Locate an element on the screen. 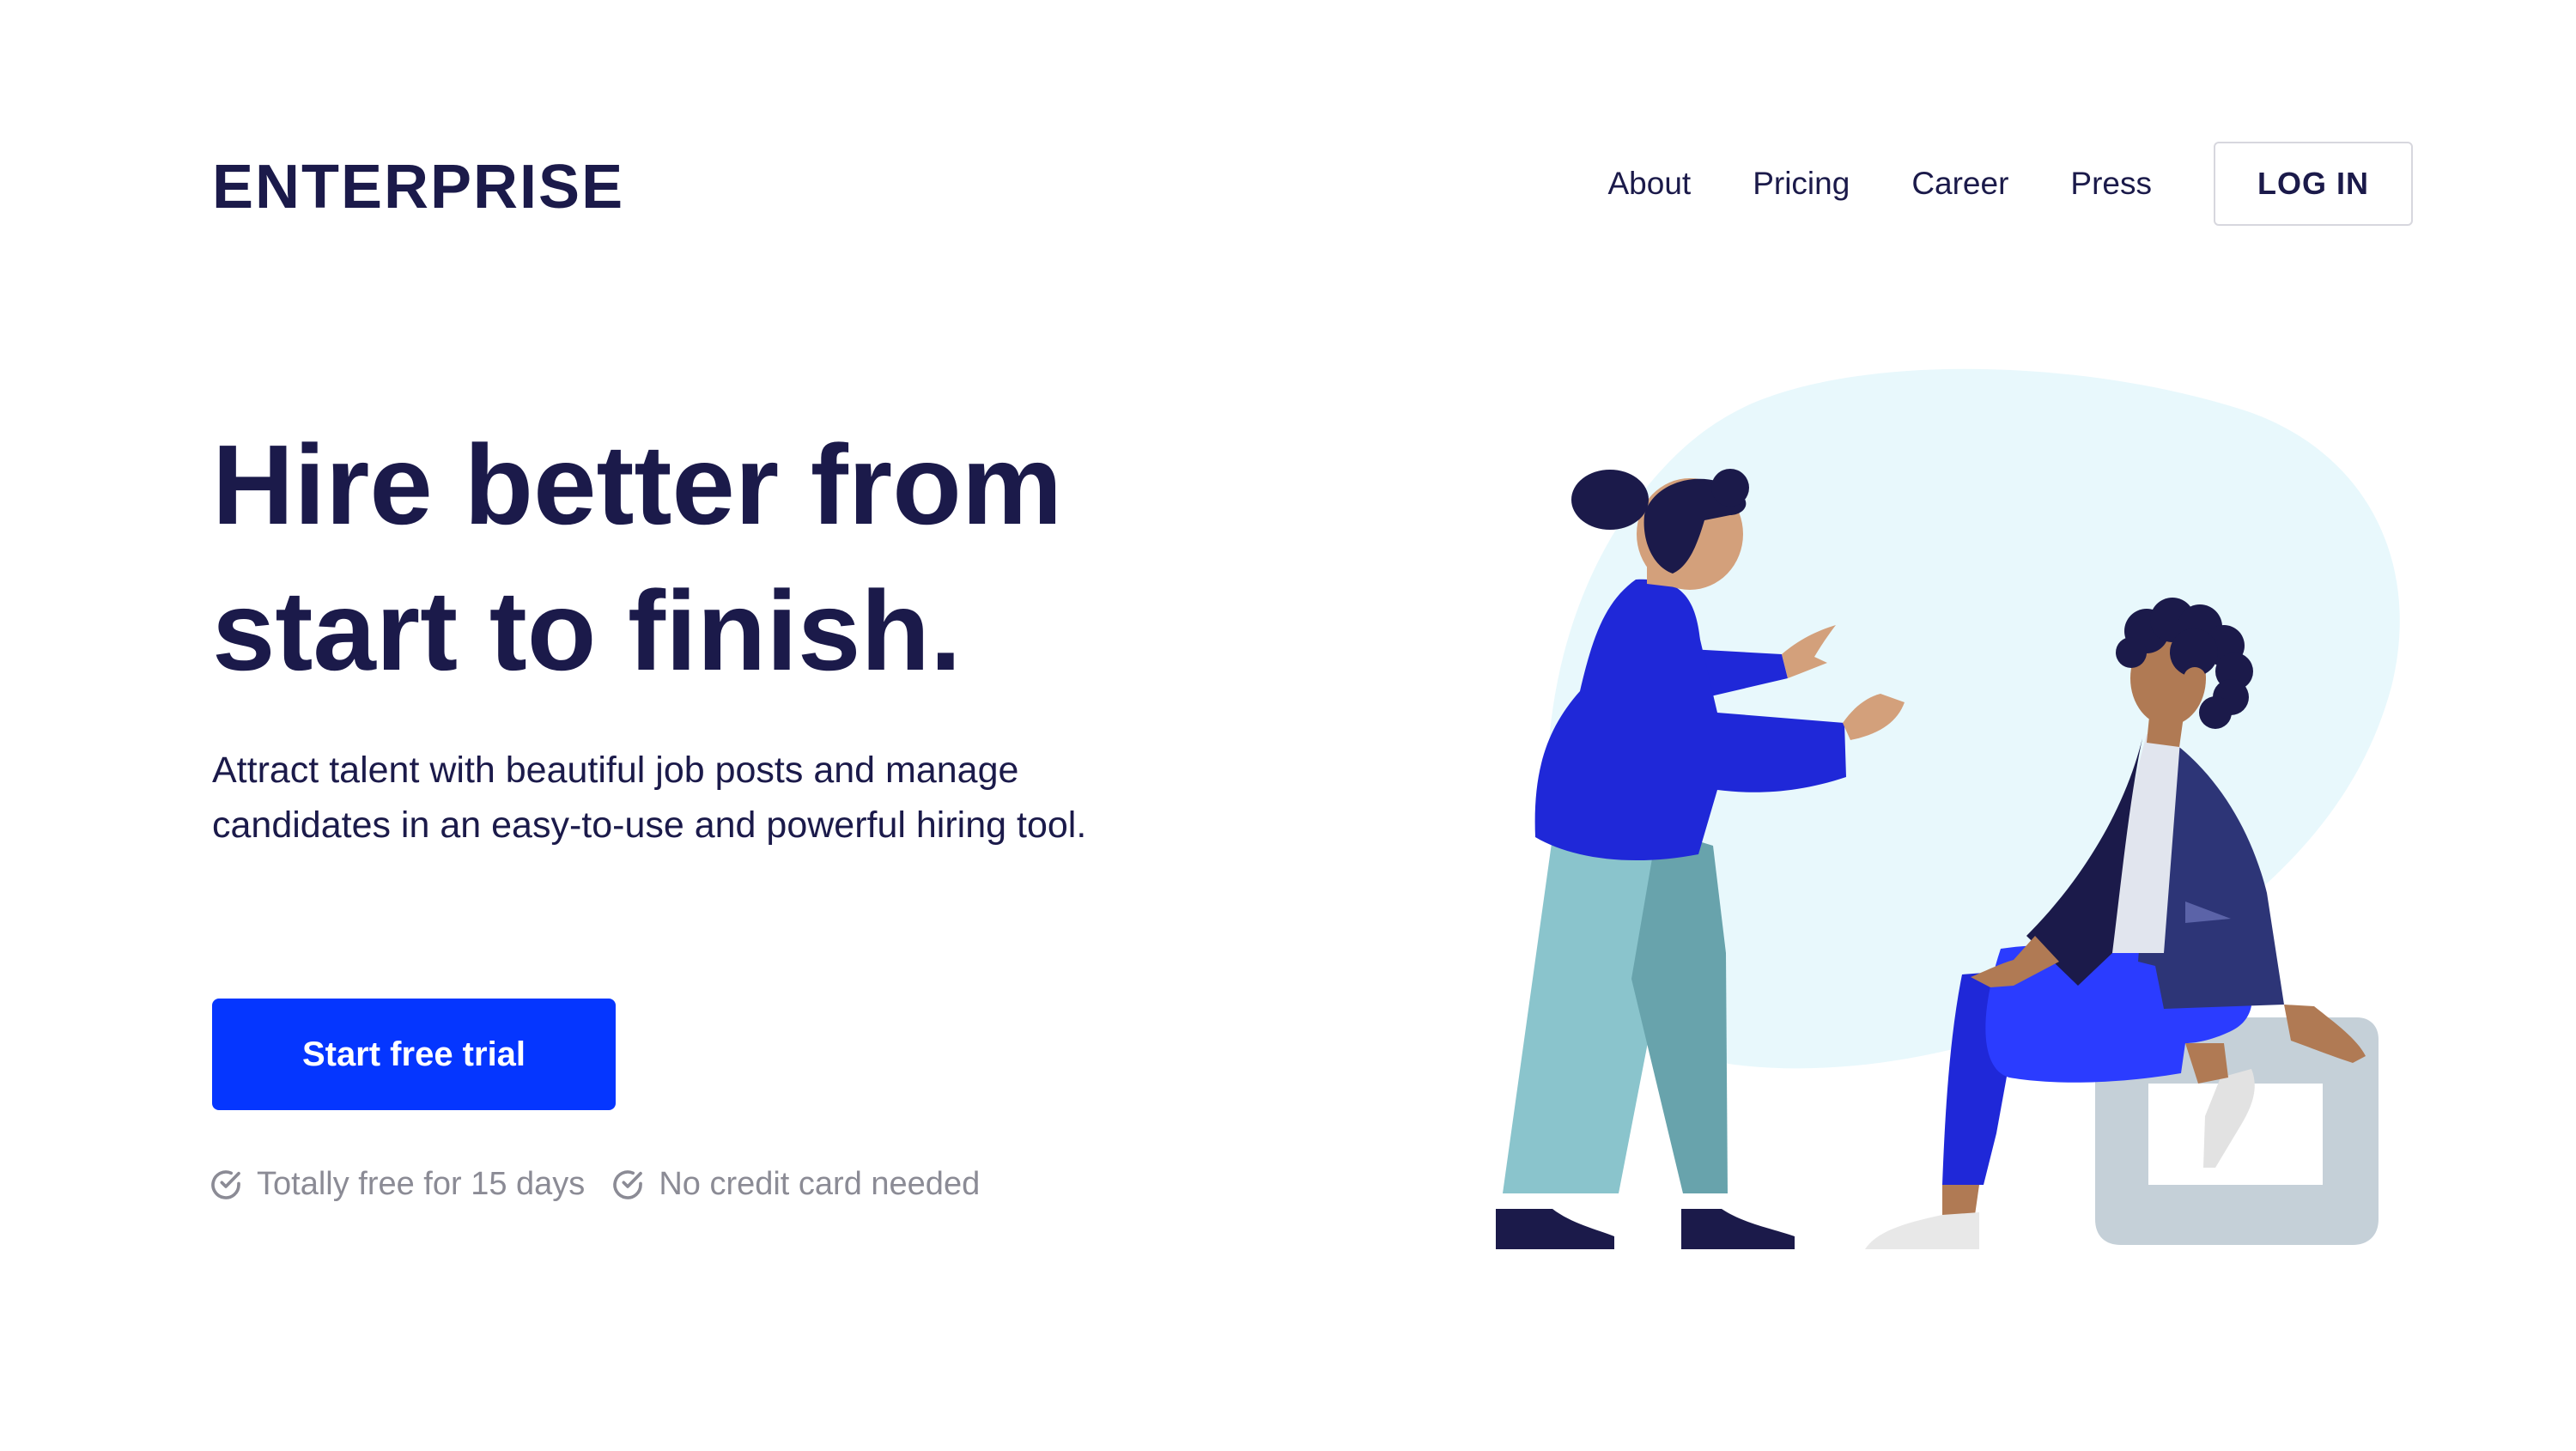 The width and height of the screenshot is (2576, 1451). brand-logo: ENTERPRISE is located at coordinates (418, 188).